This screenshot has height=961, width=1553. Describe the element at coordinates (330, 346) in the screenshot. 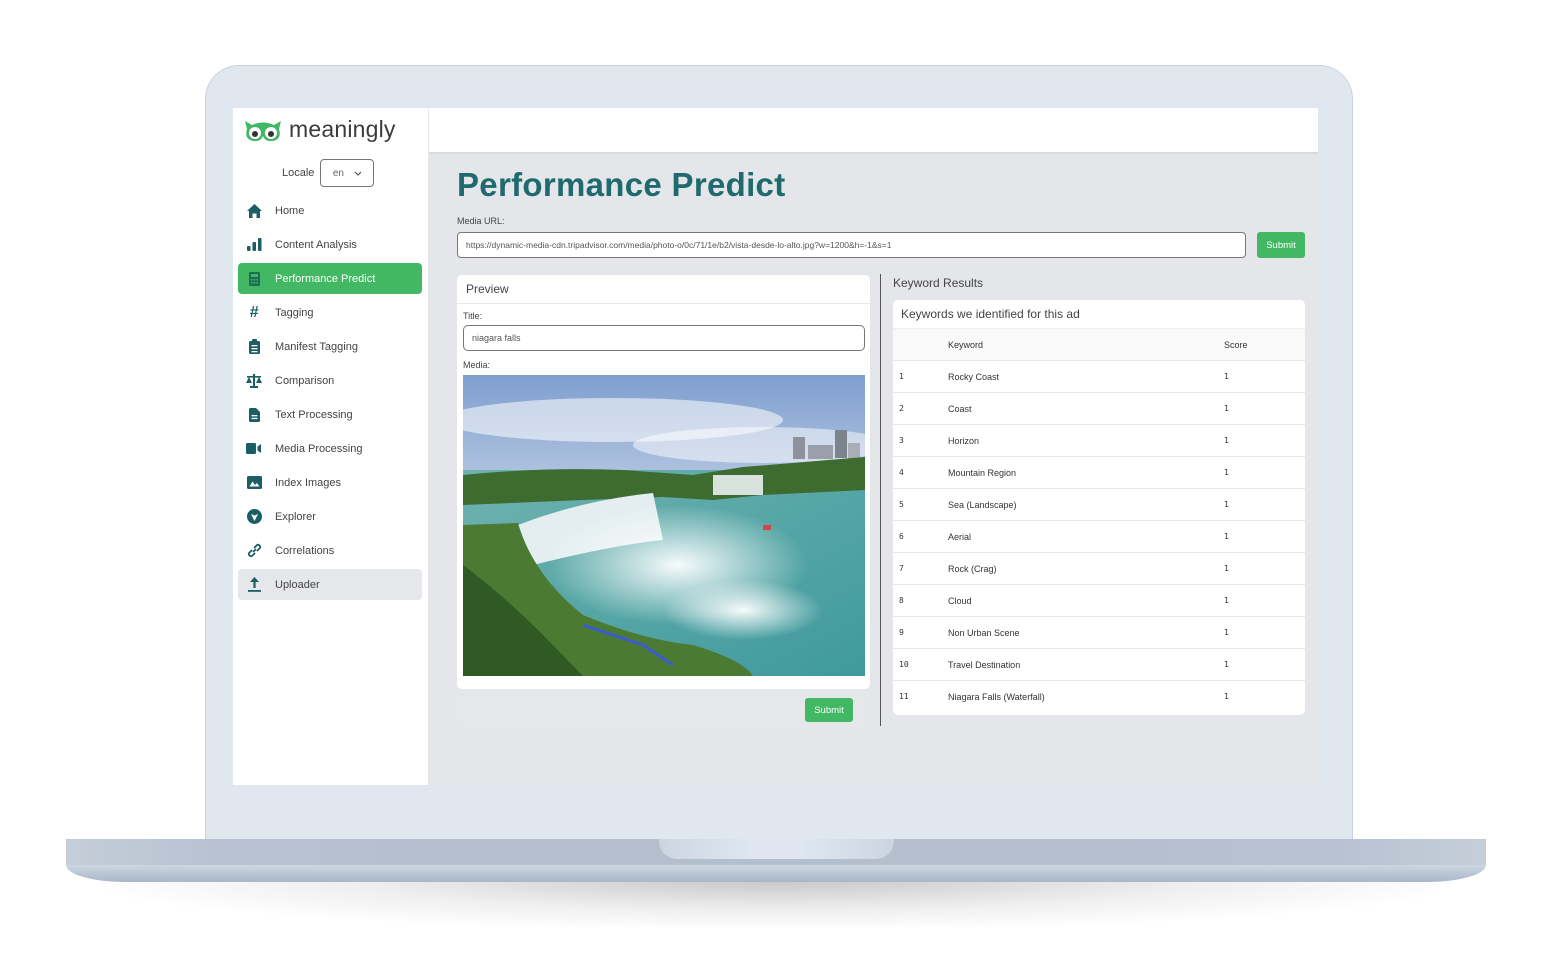

I see `sidebar-item-manifest-tagging: Manifest Tagging` at that location.